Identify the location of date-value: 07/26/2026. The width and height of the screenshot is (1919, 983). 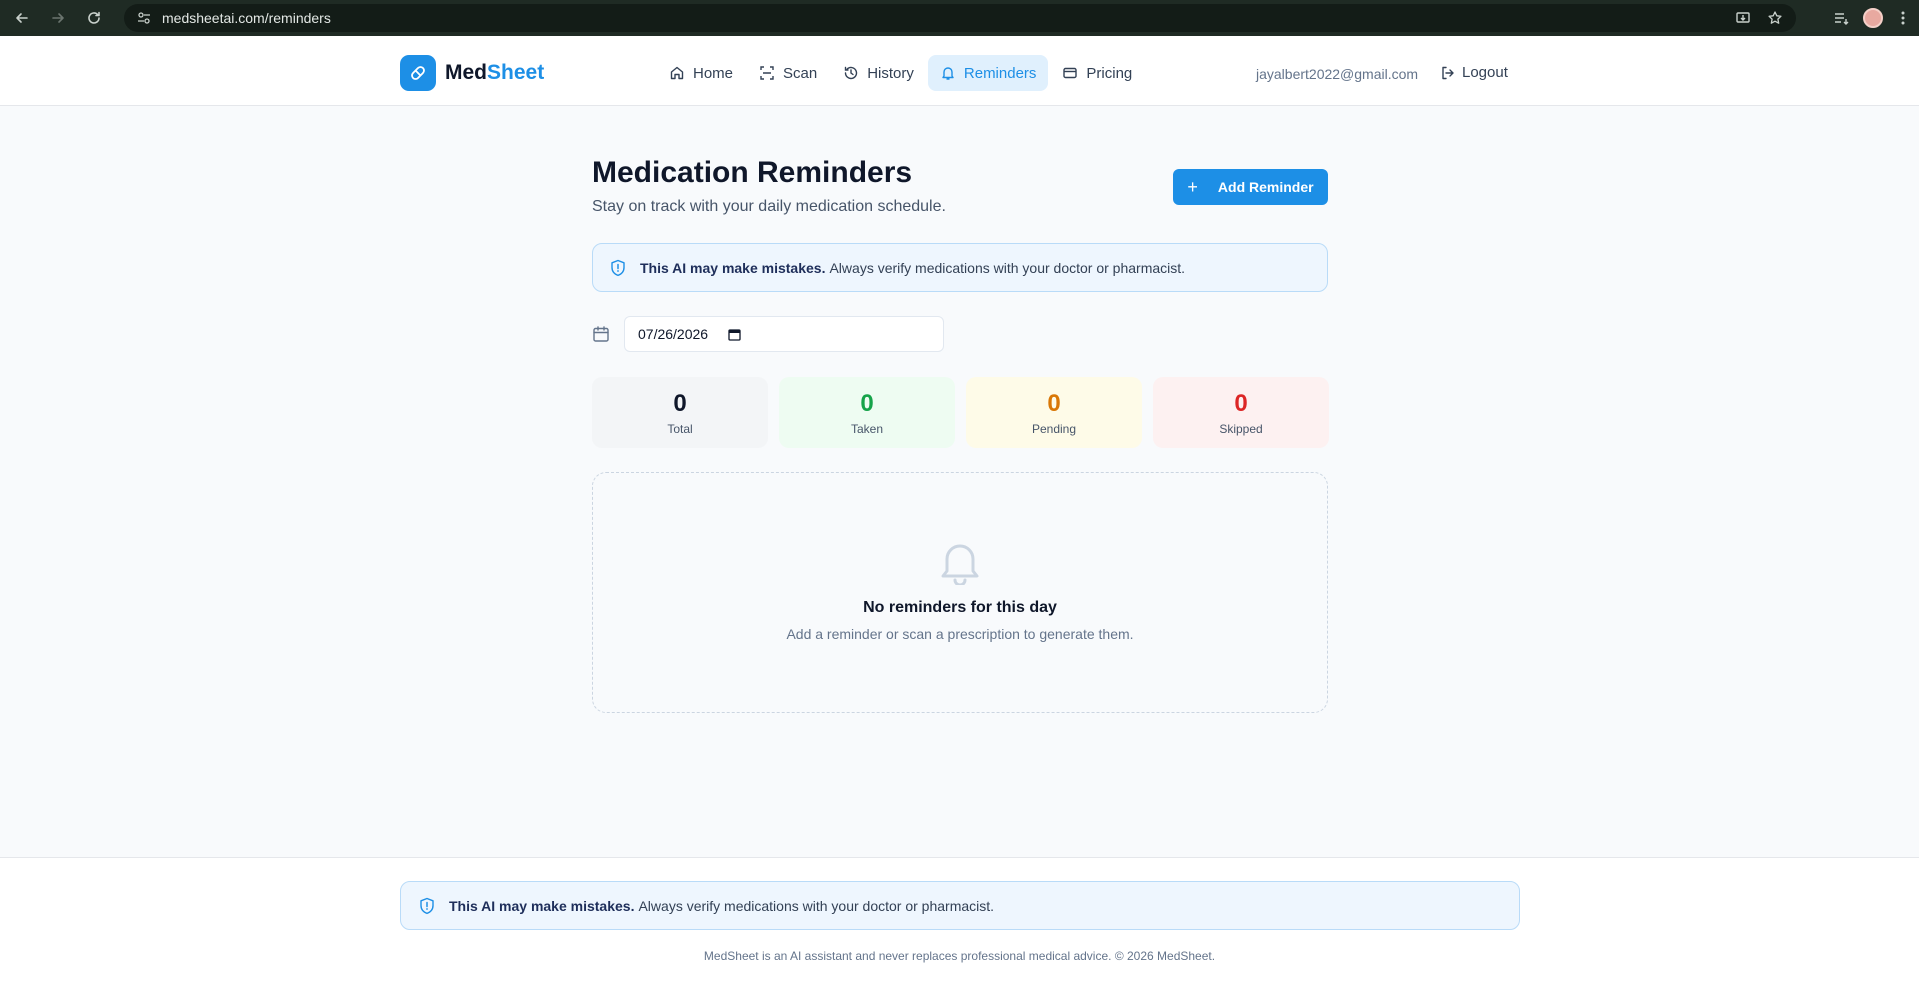
(673, 334).